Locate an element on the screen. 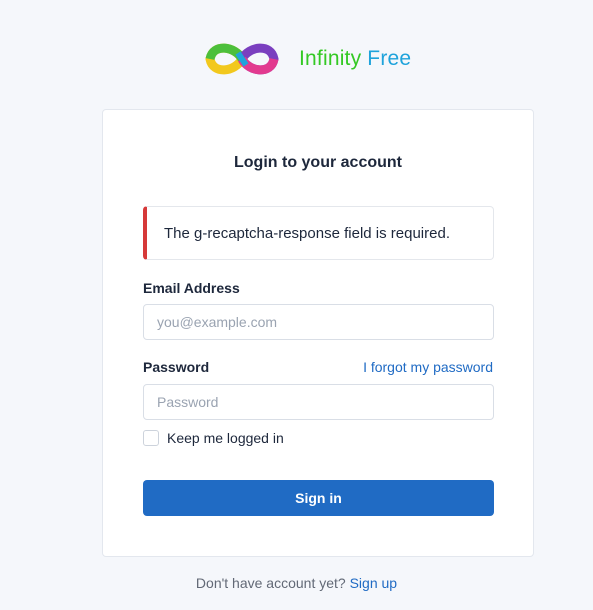 This screenshot has height=610, width=593. email-label: Email Address is located at coordinates (191, 288).